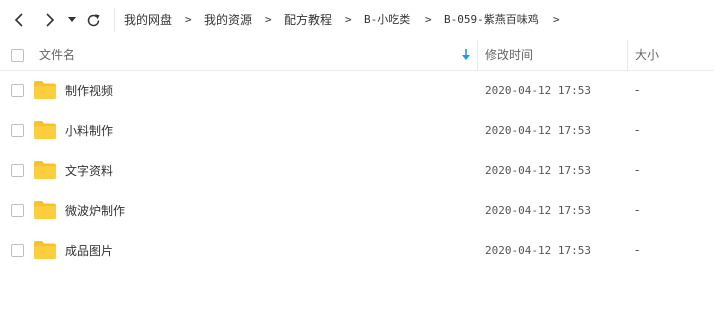 The width and height of the screenshot is (714, 313). What do you see at coordinates (17, 55) in the screenshot?
I see `select-all-checkbox` at bounding box center [17, 55].